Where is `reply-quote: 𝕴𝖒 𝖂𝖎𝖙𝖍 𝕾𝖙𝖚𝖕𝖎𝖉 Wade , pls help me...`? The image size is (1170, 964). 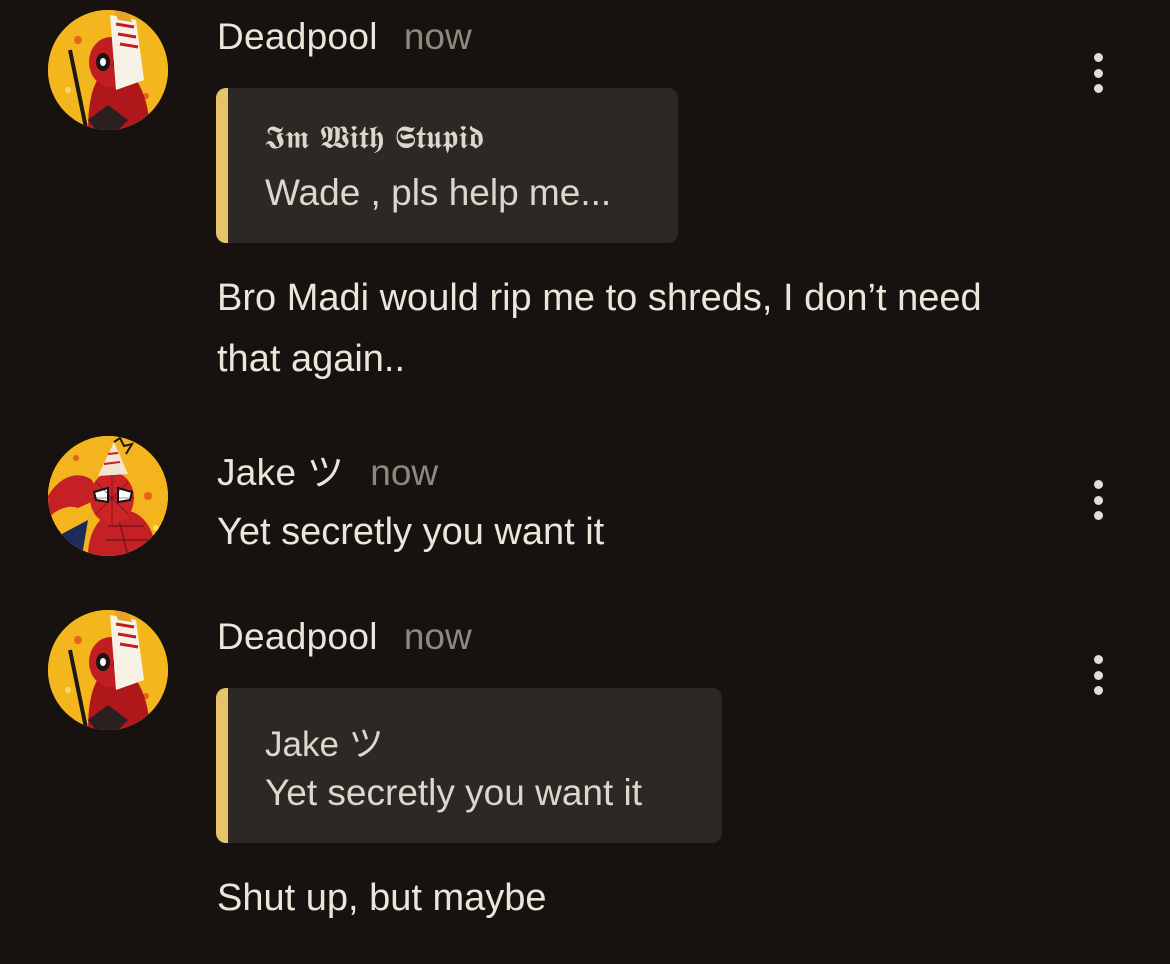 reply-quote: 𝕴𝖒 𝖂𝖎𝖙𝖍 𝕾𝖙𝖚𝖕𝖎𝖉 Wade , pls help me... is located at coordinates (447, 165).